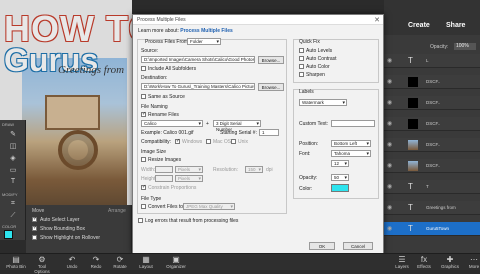 The height and width of the screenshot is (274, 480). Describe the element at coordinates (340, 177) in the screenshot. I see `opacity-select: 50` at that location.